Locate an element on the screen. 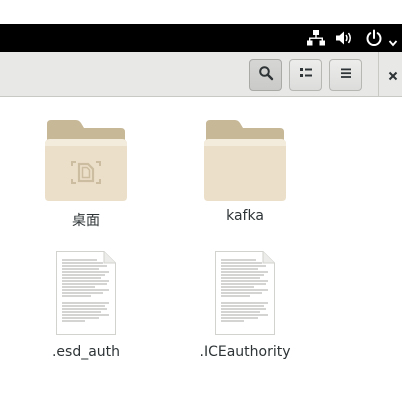 The height and width of the screenshot is (408, 402). folder-desktop-icon is located at coordinates (86, 162).